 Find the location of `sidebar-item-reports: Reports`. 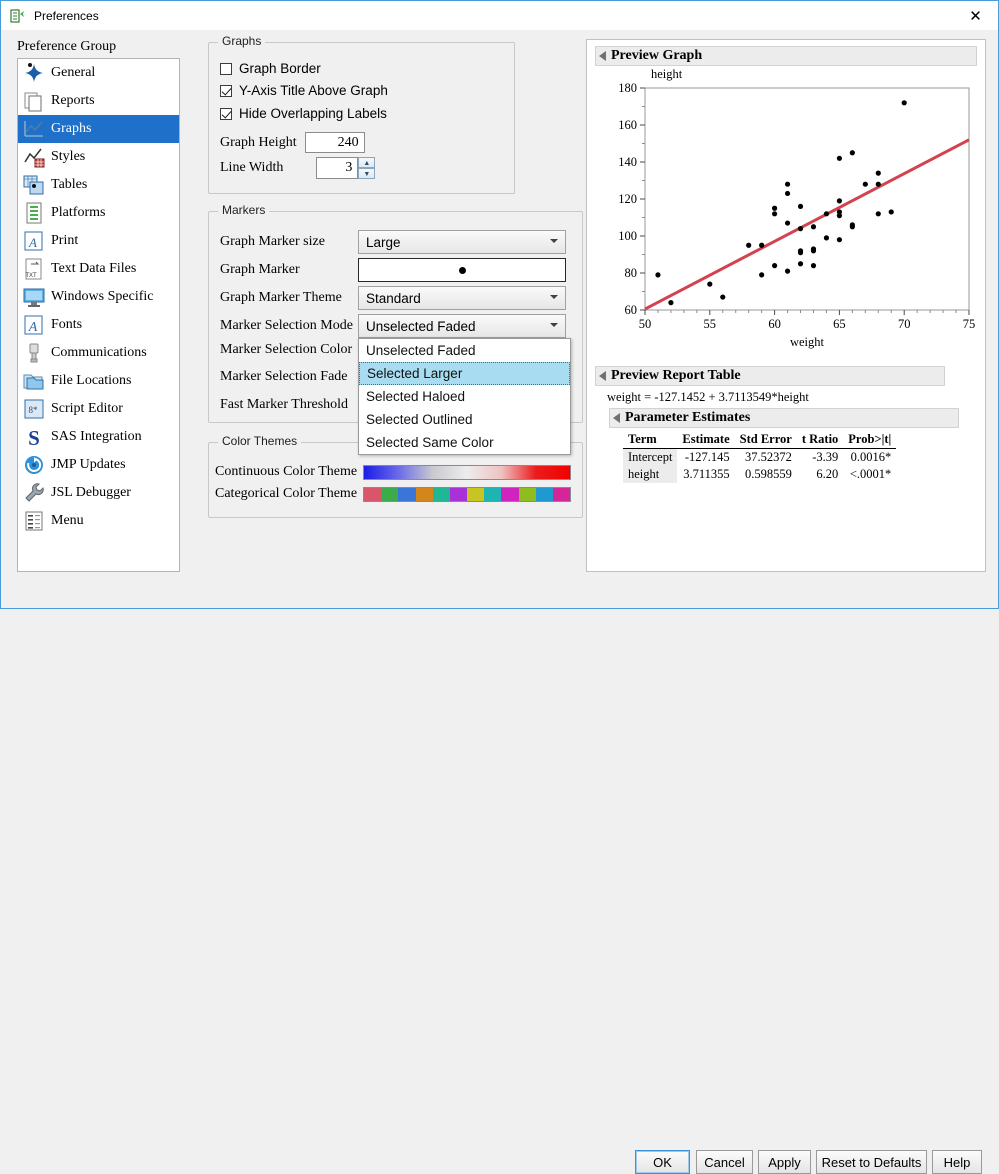

sidebar-item-reports: Reports is located at coordinates (98, 101).